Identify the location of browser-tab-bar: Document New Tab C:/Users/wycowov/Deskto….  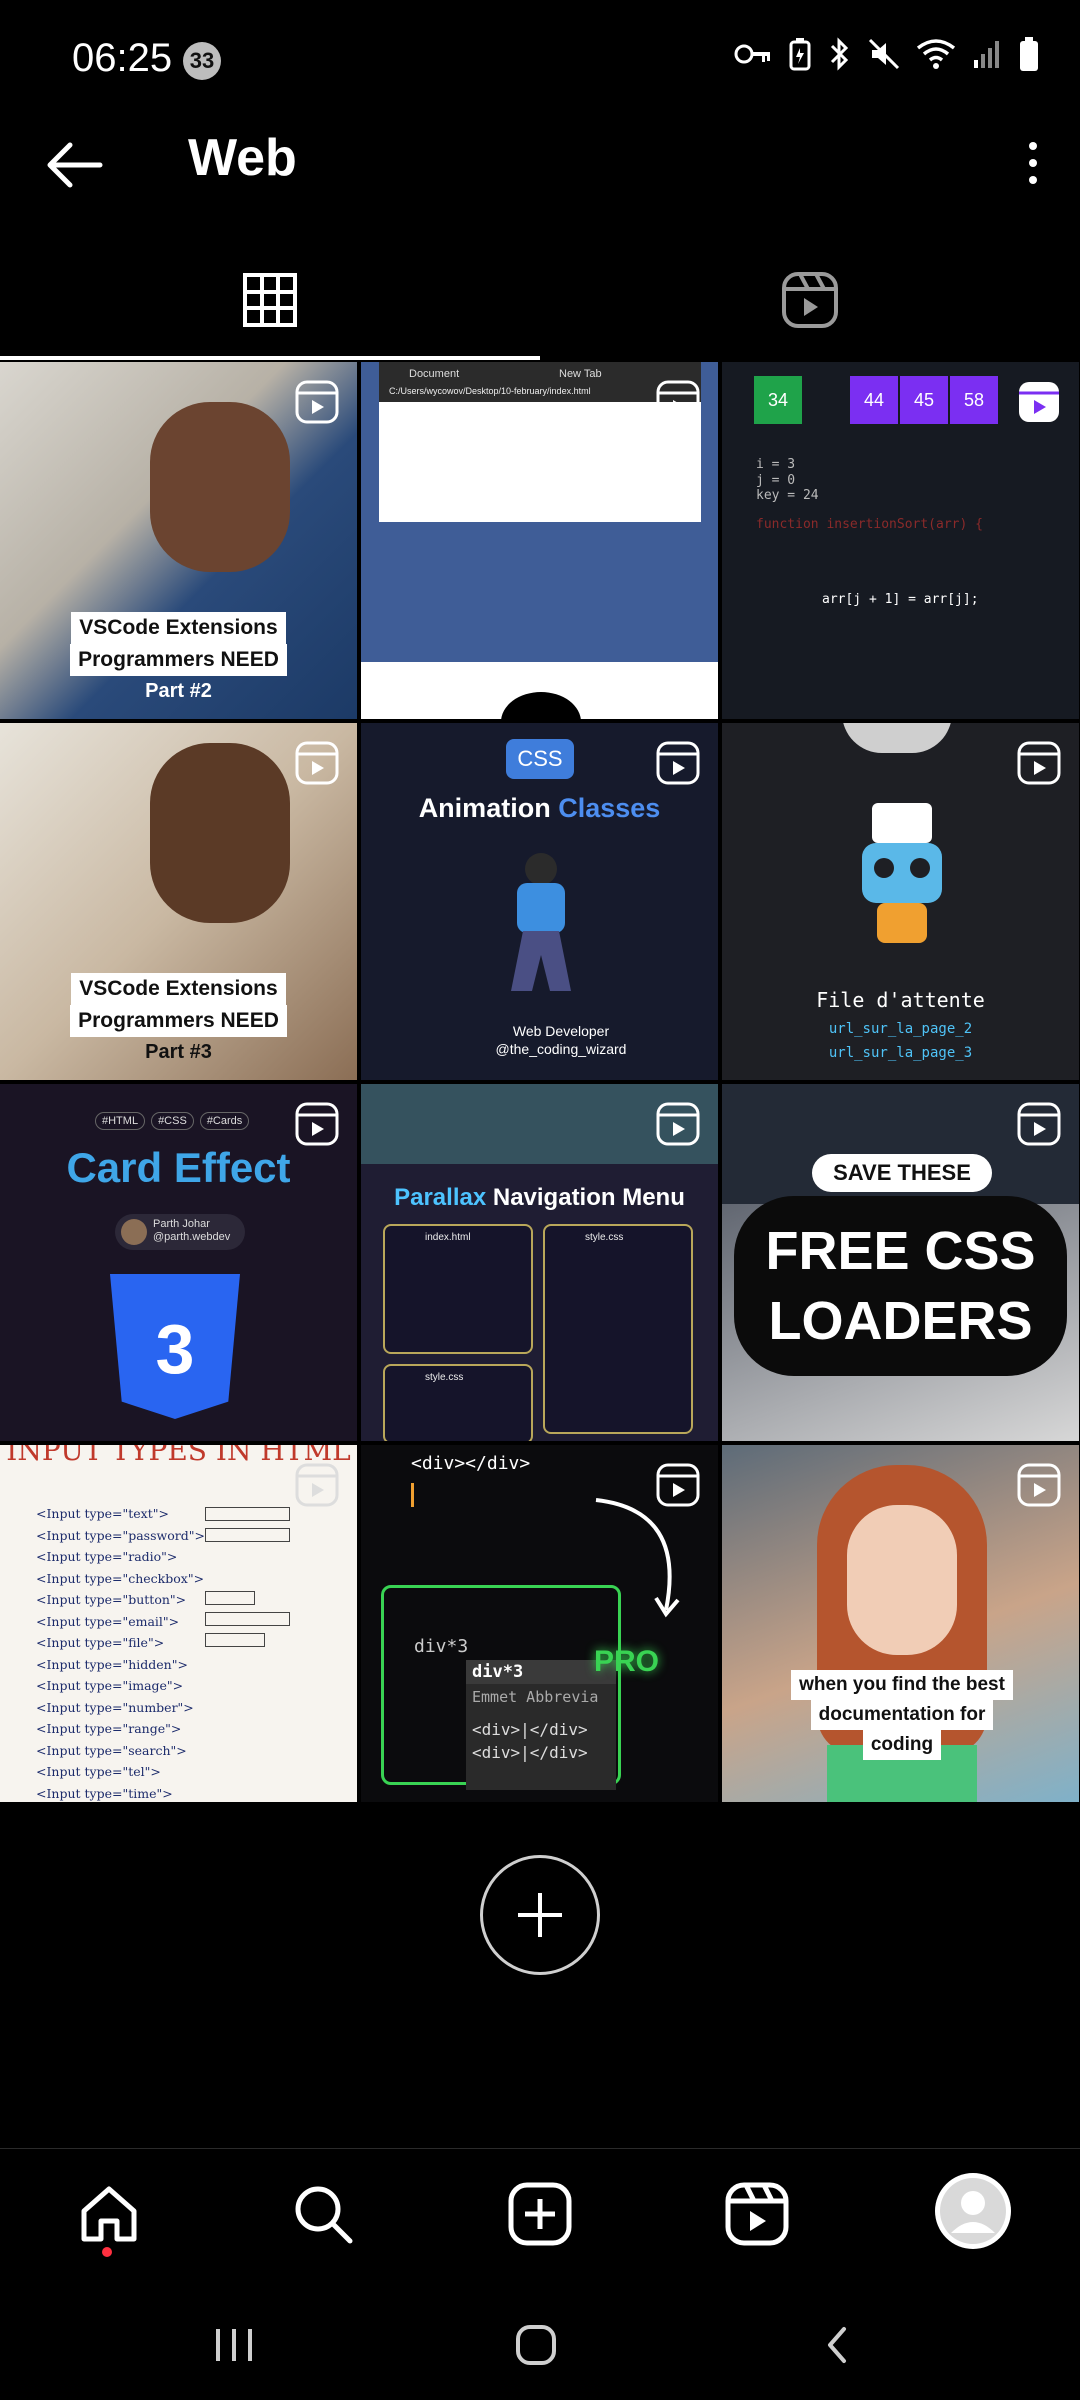
(540, 382).